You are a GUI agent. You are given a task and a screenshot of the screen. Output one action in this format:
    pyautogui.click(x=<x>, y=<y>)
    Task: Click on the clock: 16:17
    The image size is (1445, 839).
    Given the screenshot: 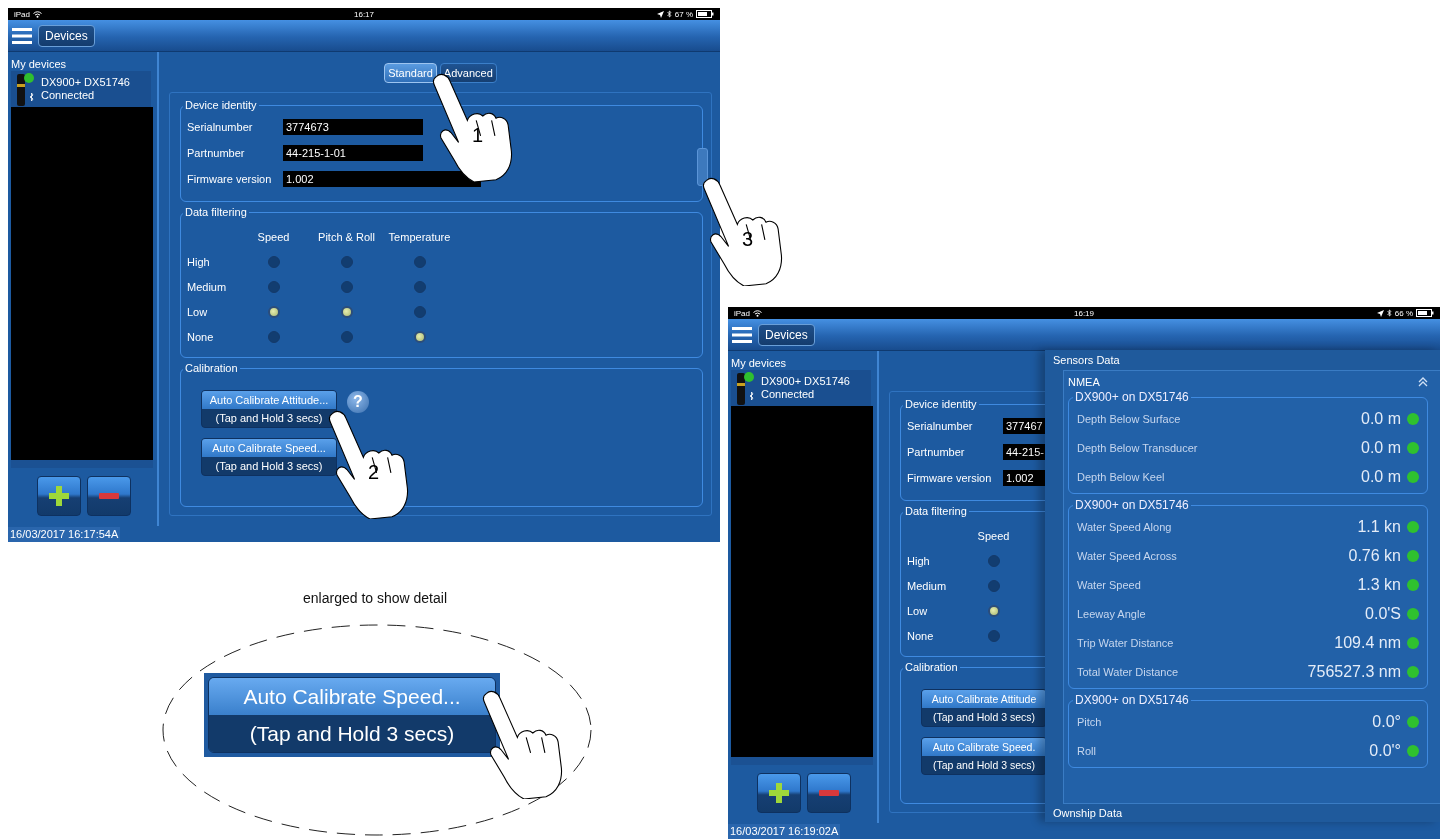 What is the action you would take?
    pyautogui.click(x=364, y=14)
    